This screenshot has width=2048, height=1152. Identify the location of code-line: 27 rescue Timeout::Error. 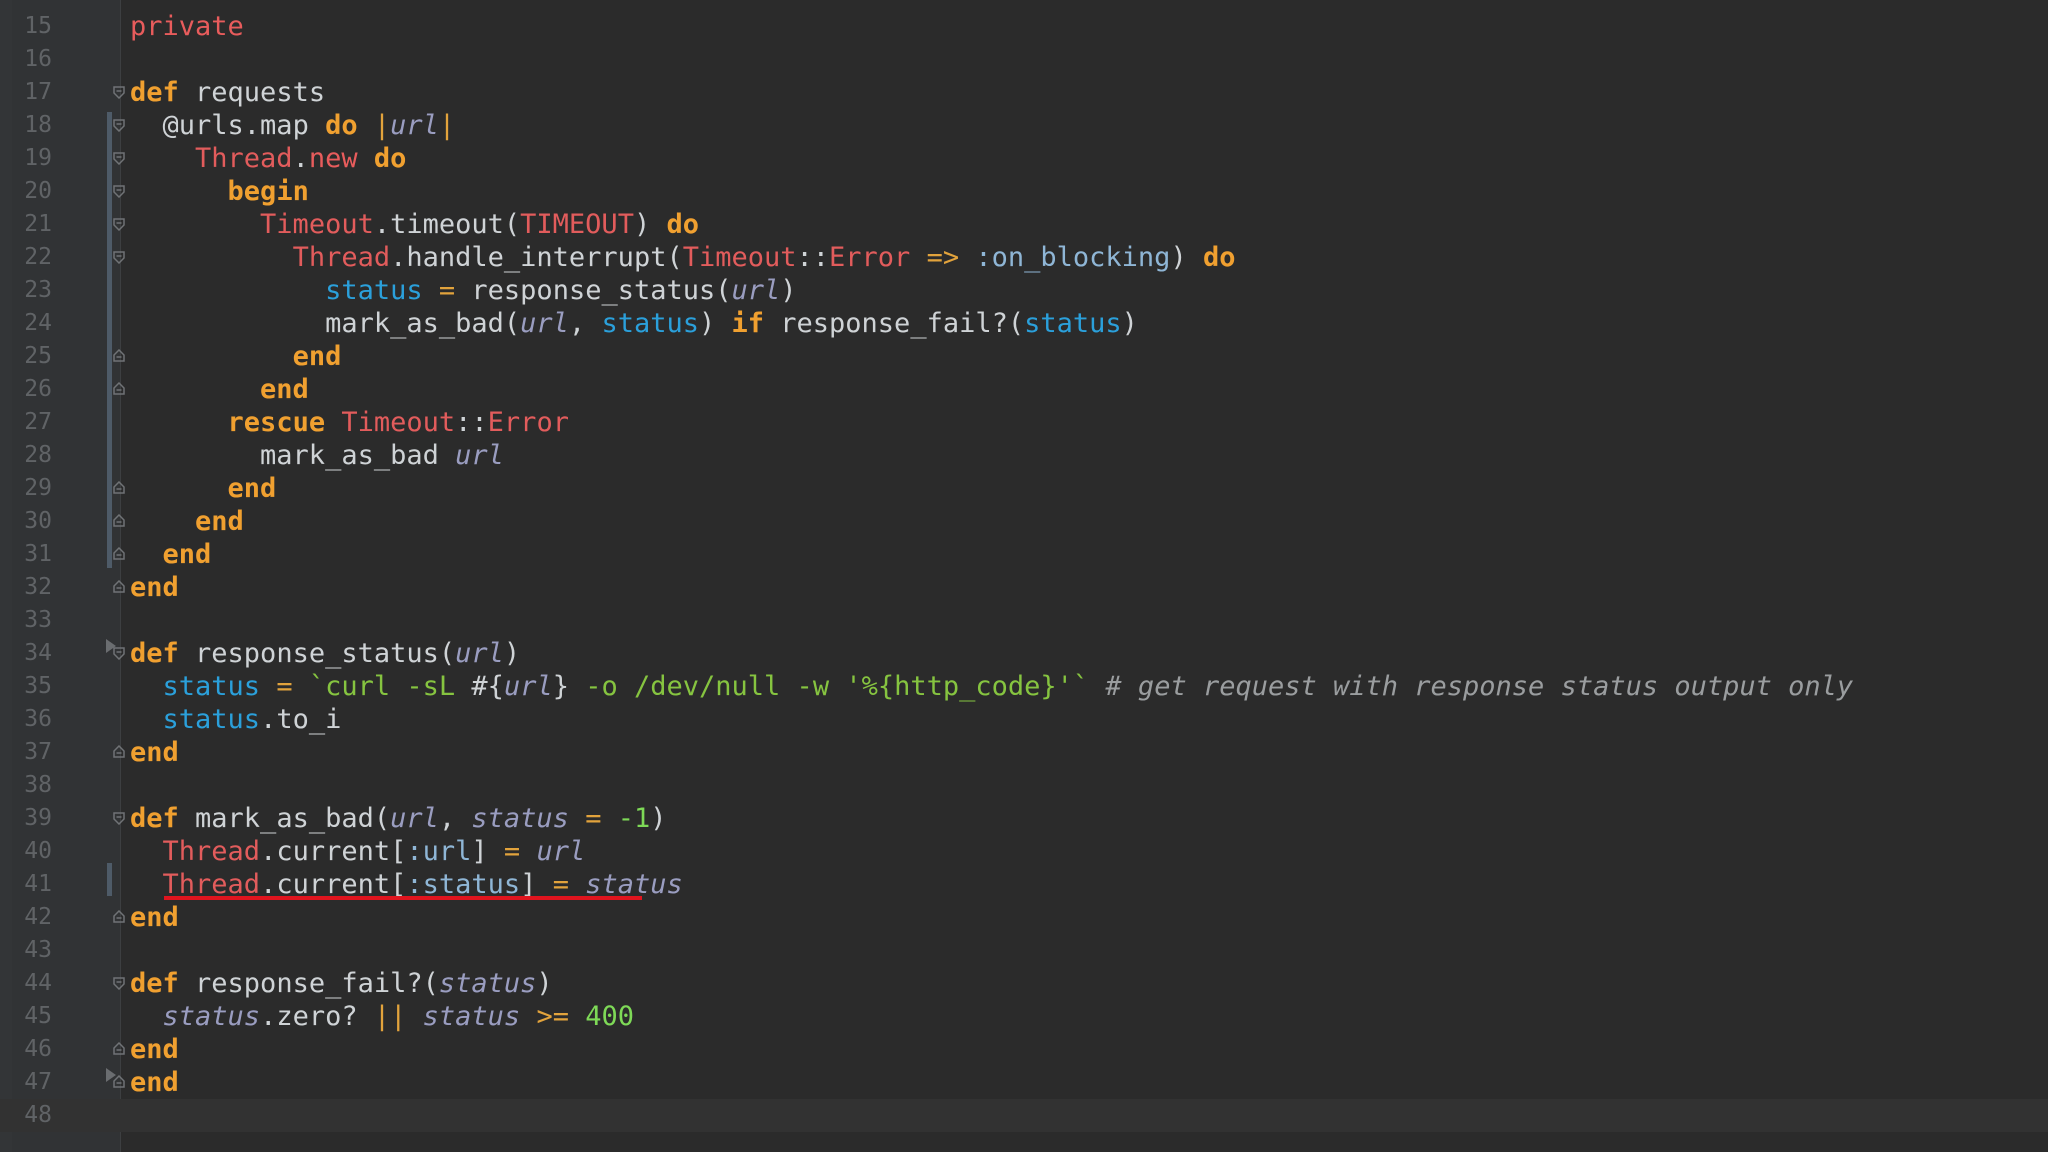
(1024, 422).